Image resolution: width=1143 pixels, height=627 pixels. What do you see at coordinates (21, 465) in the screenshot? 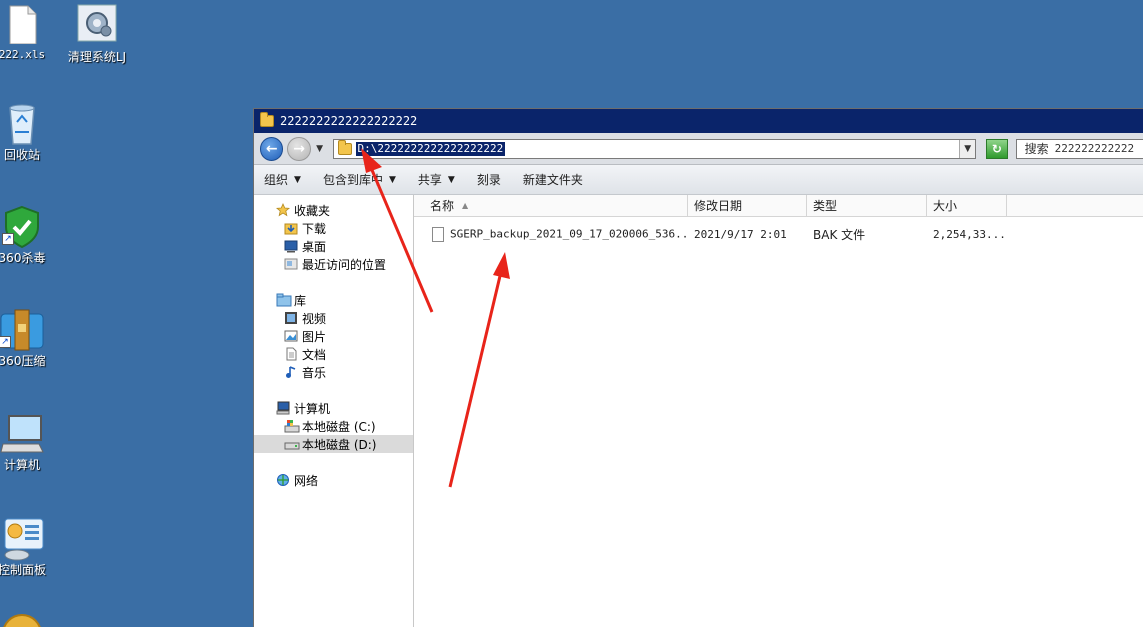
I see `desktop-icon-label: 计算机` at bounding box center [21, 465].